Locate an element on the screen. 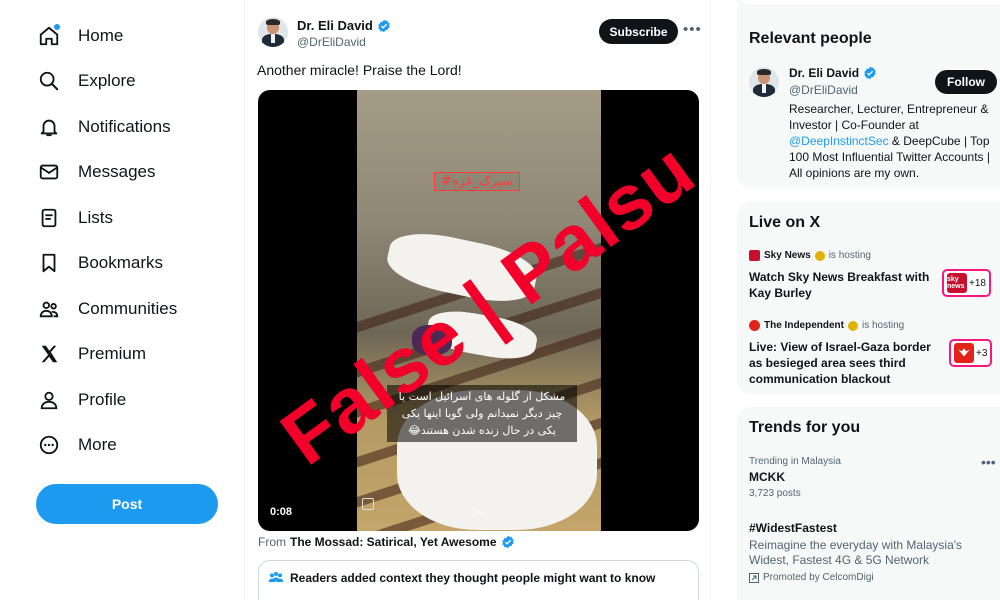 The height and width of the screenshot is (600, 1000). listener-count: +3 is located at coordinates (982, 353).